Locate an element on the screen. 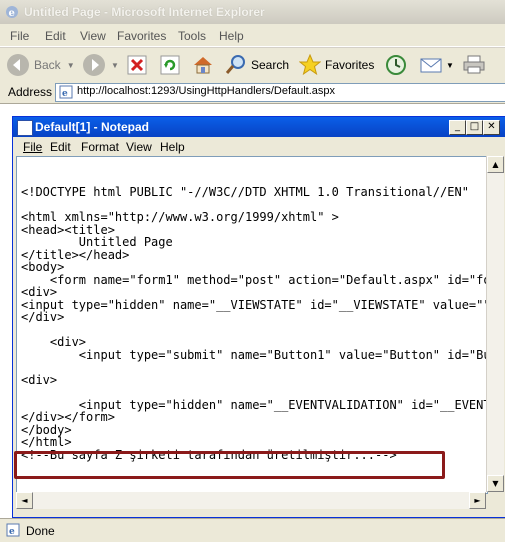  favorites-star-icon is located at coordinates (310, 65).